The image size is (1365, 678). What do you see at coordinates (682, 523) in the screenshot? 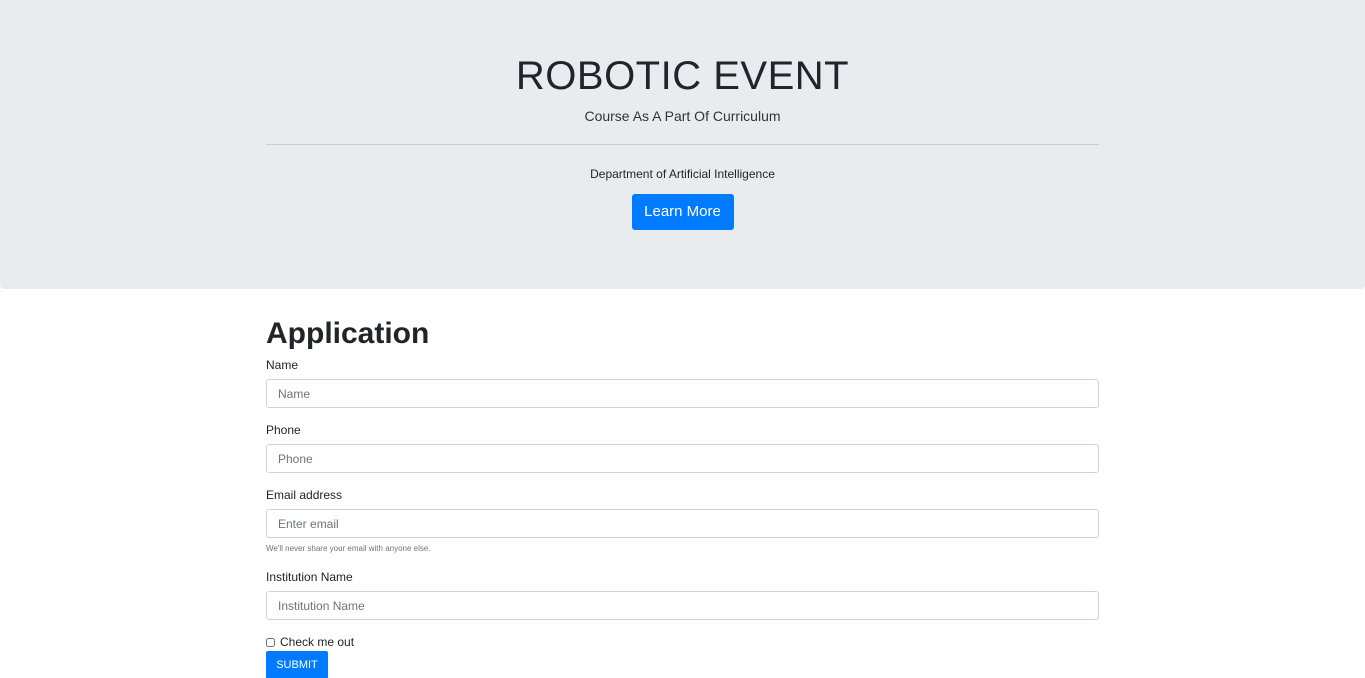
I see `email-input` at bounding box center [682, 523].